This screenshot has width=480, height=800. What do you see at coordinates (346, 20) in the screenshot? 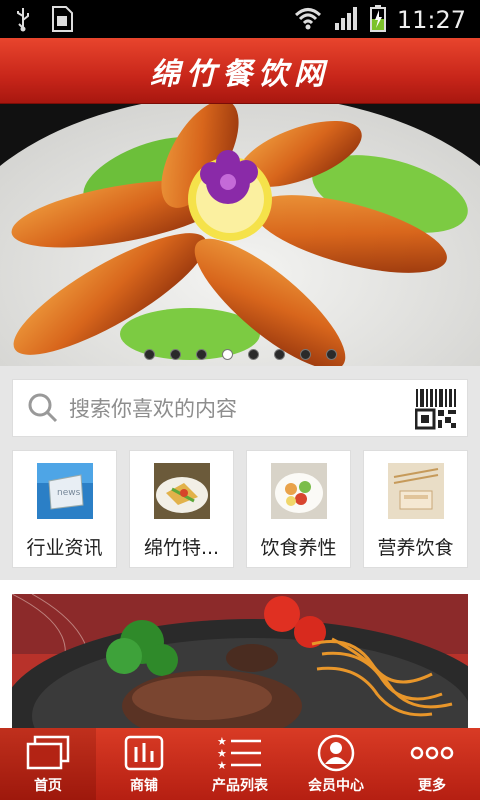
I see `signal-icon` at bounding box center [346, 20].